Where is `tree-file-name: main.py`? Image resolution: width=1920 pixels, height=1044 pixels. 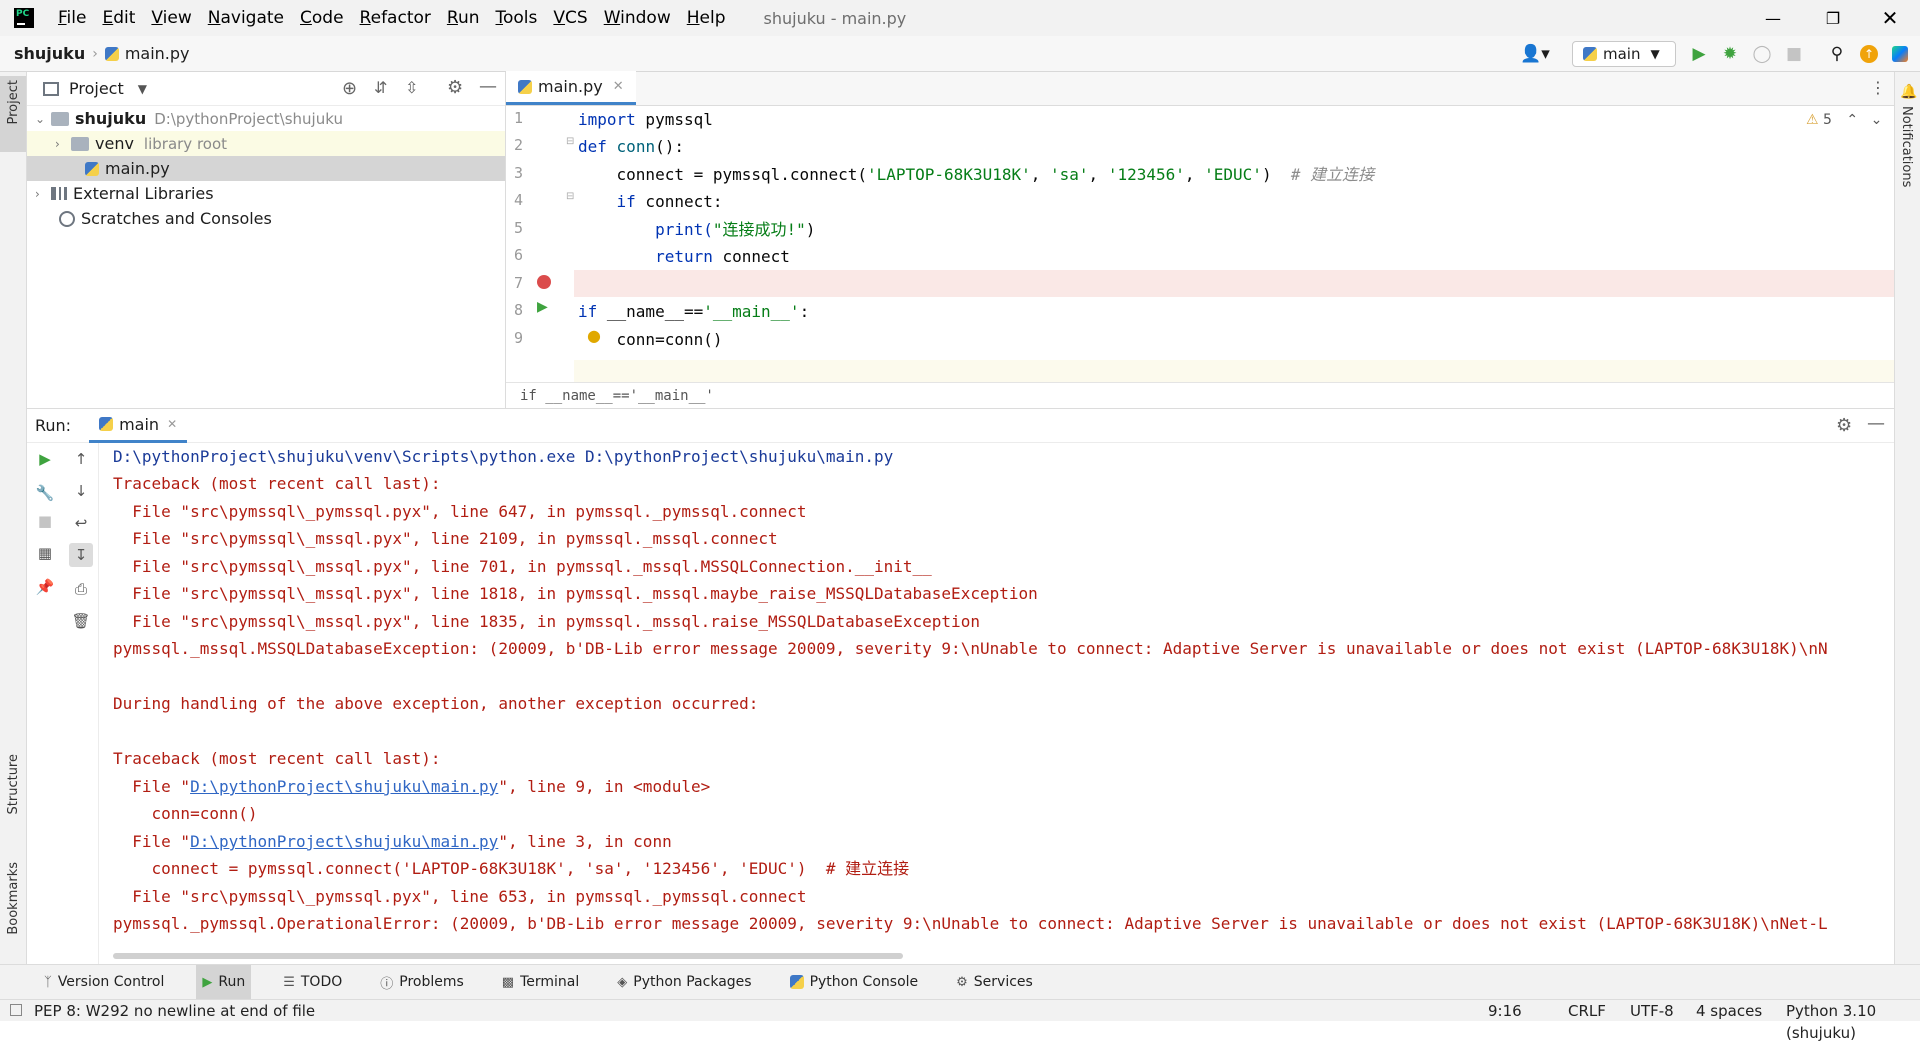 tree-file-name: main.py is located at coordinates (137, 168).